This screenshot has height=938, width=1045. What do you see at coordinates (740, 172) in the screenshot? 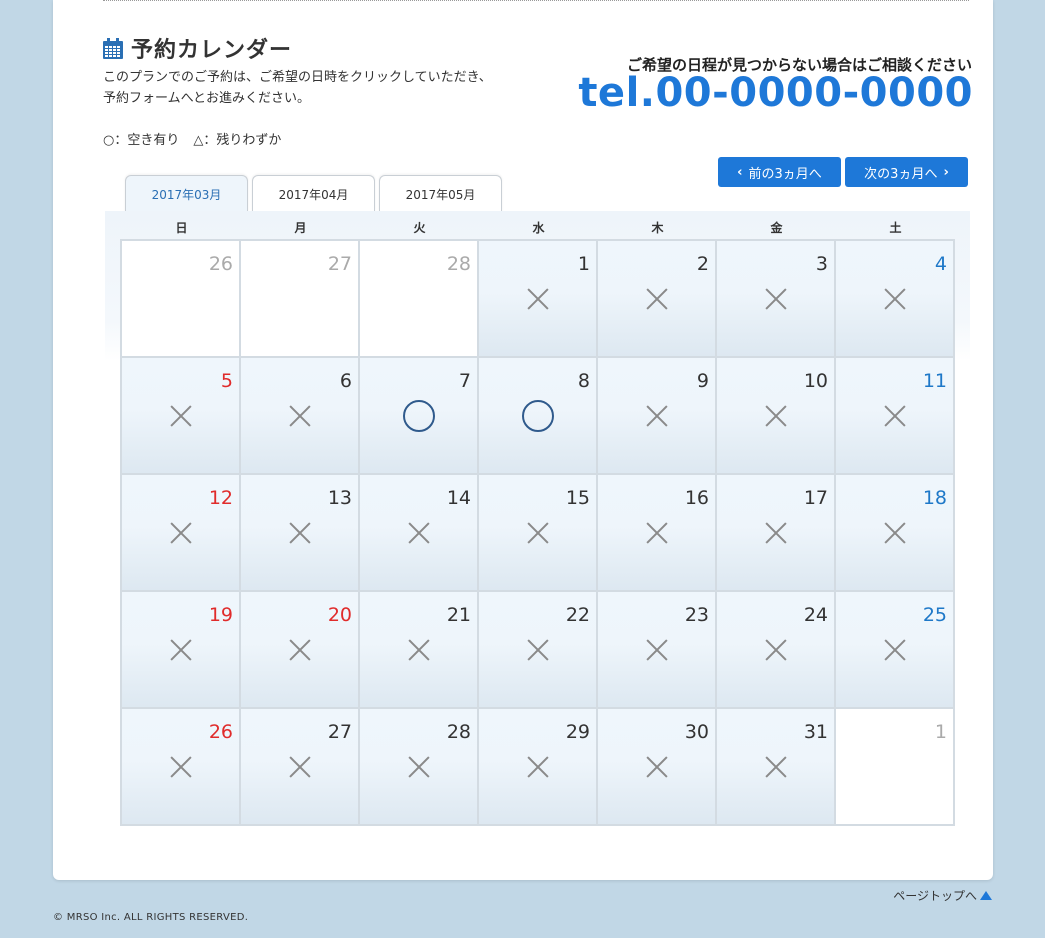
I see `chevron-left-icon: ‹` at bounding box center [740, 172].